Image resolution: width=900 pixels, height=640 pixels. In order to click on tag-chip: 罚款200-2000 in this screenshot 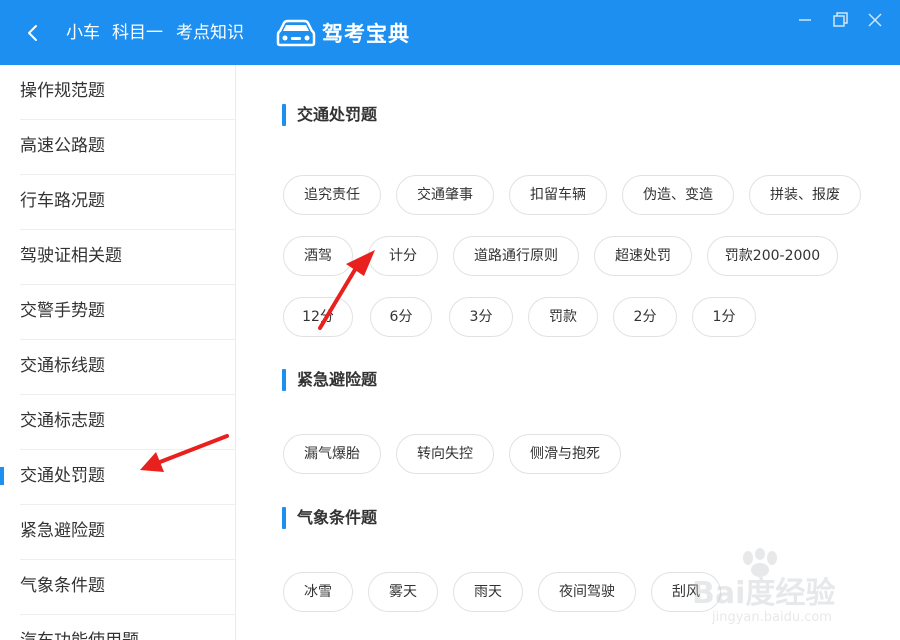, I will do `click(772, 256)`.